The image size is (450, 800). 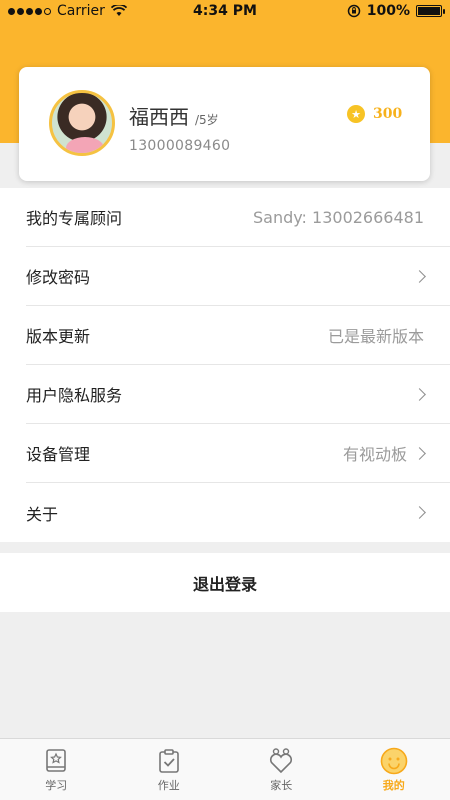 I want to click on star-coin-icon: ★, so click(x=356, y=114).